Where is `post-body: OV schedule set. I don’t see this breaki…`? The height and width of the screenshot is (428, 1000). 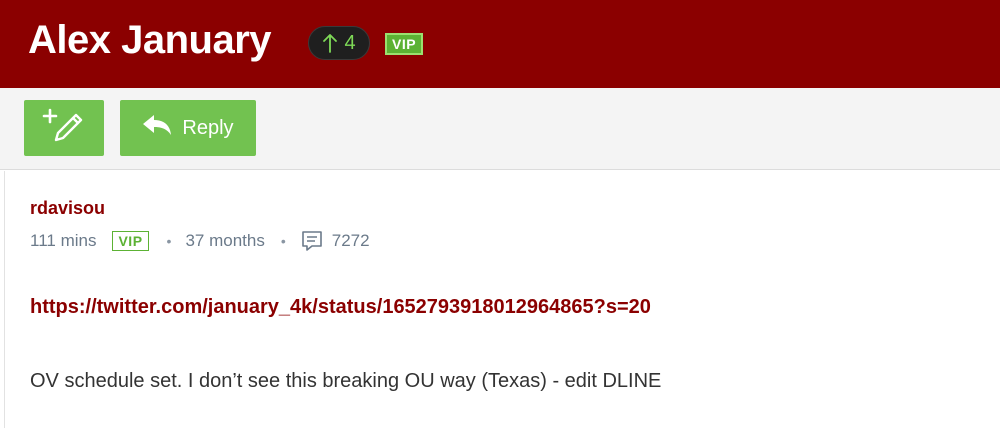 post-body: OV schedule set. I don’t see this breaki… is located at coordinates (346, 381).